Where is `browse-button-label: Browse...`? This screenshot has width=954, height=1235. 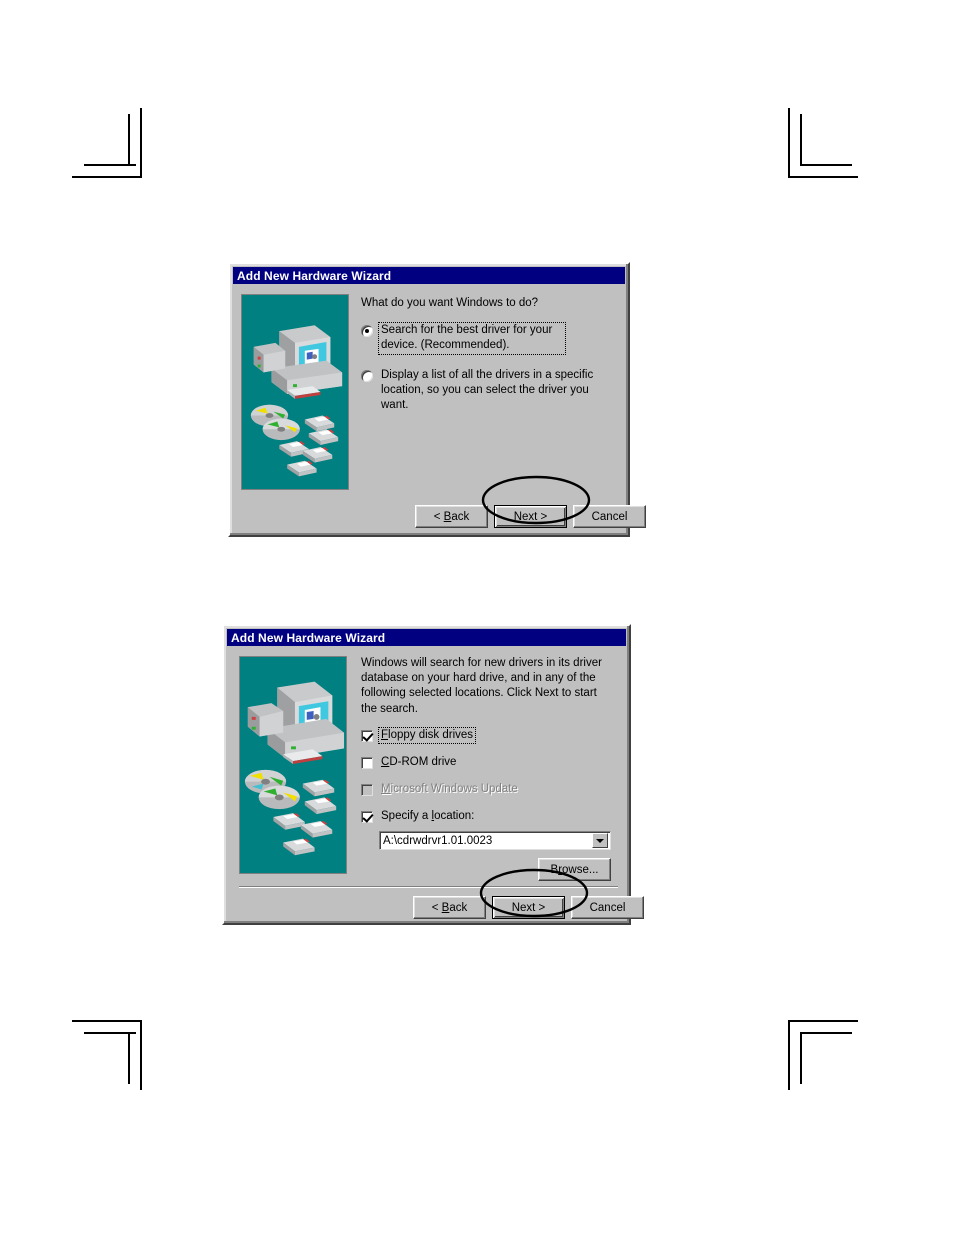
browse-button-label: Browse... is located at coordinates (574, 869).